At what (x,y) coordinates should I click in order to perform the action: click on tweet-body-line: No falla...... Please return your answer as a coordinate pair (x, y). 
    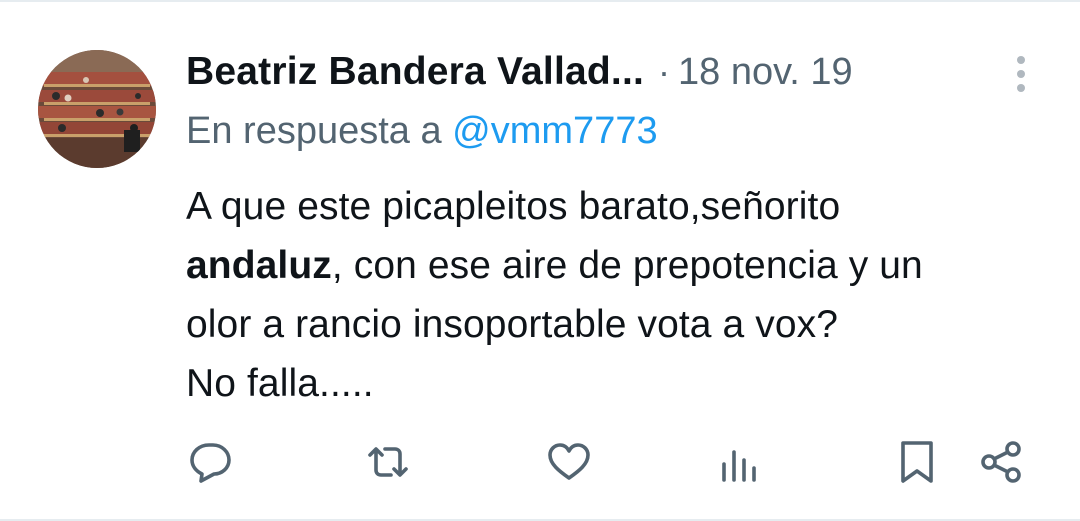
    Looking at the image, I should click on (280, 383).